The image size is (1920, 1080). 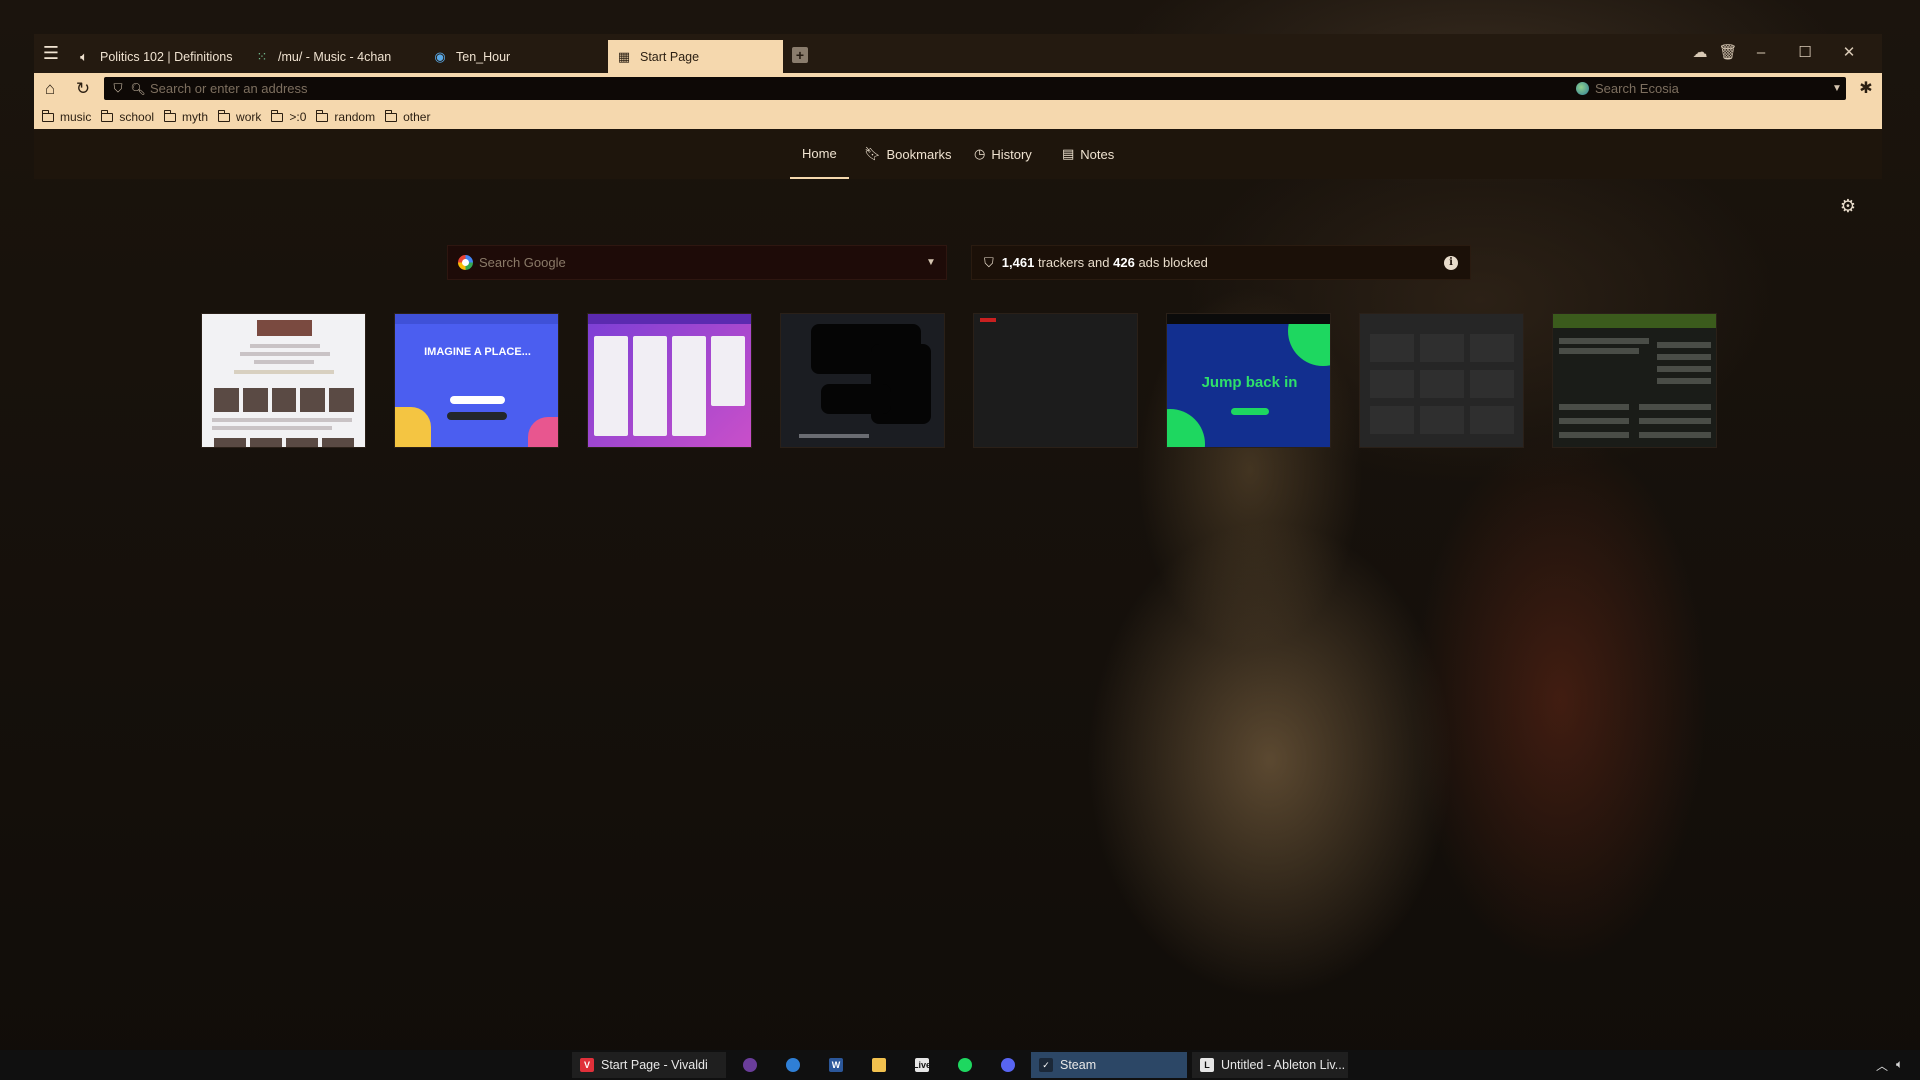 I want to click on tab-label: /mu/ - Music - 4chan, so click(x=335, y=56).